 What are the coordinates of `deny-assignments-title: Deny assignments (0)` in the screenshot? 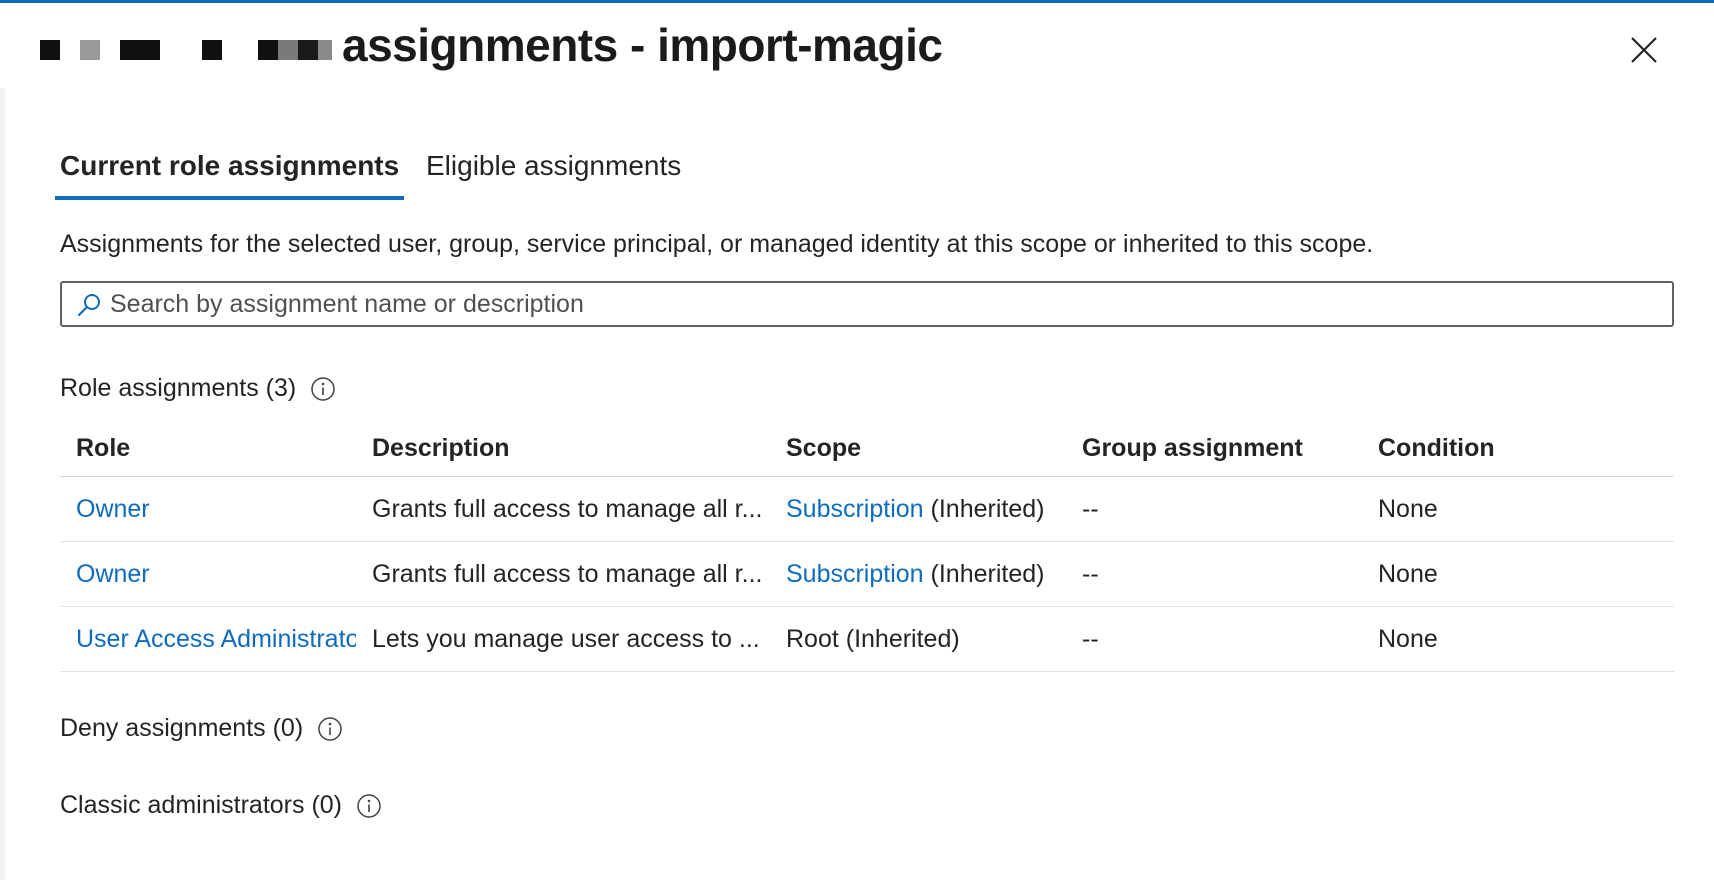 It's located at (182, 728).